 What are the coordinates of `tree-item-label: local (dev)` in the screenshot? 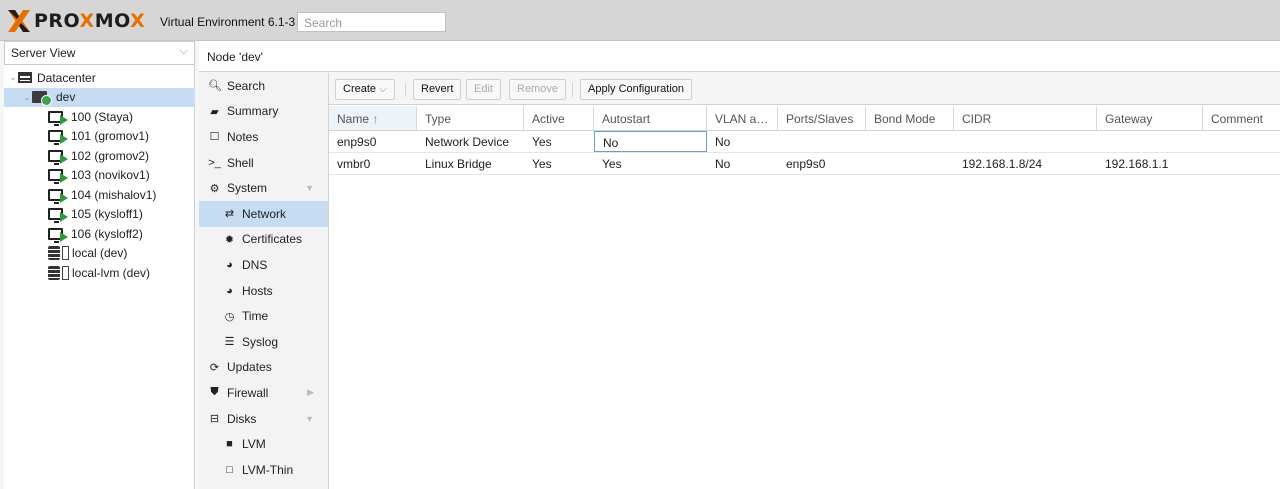 It's located at (100, 253).